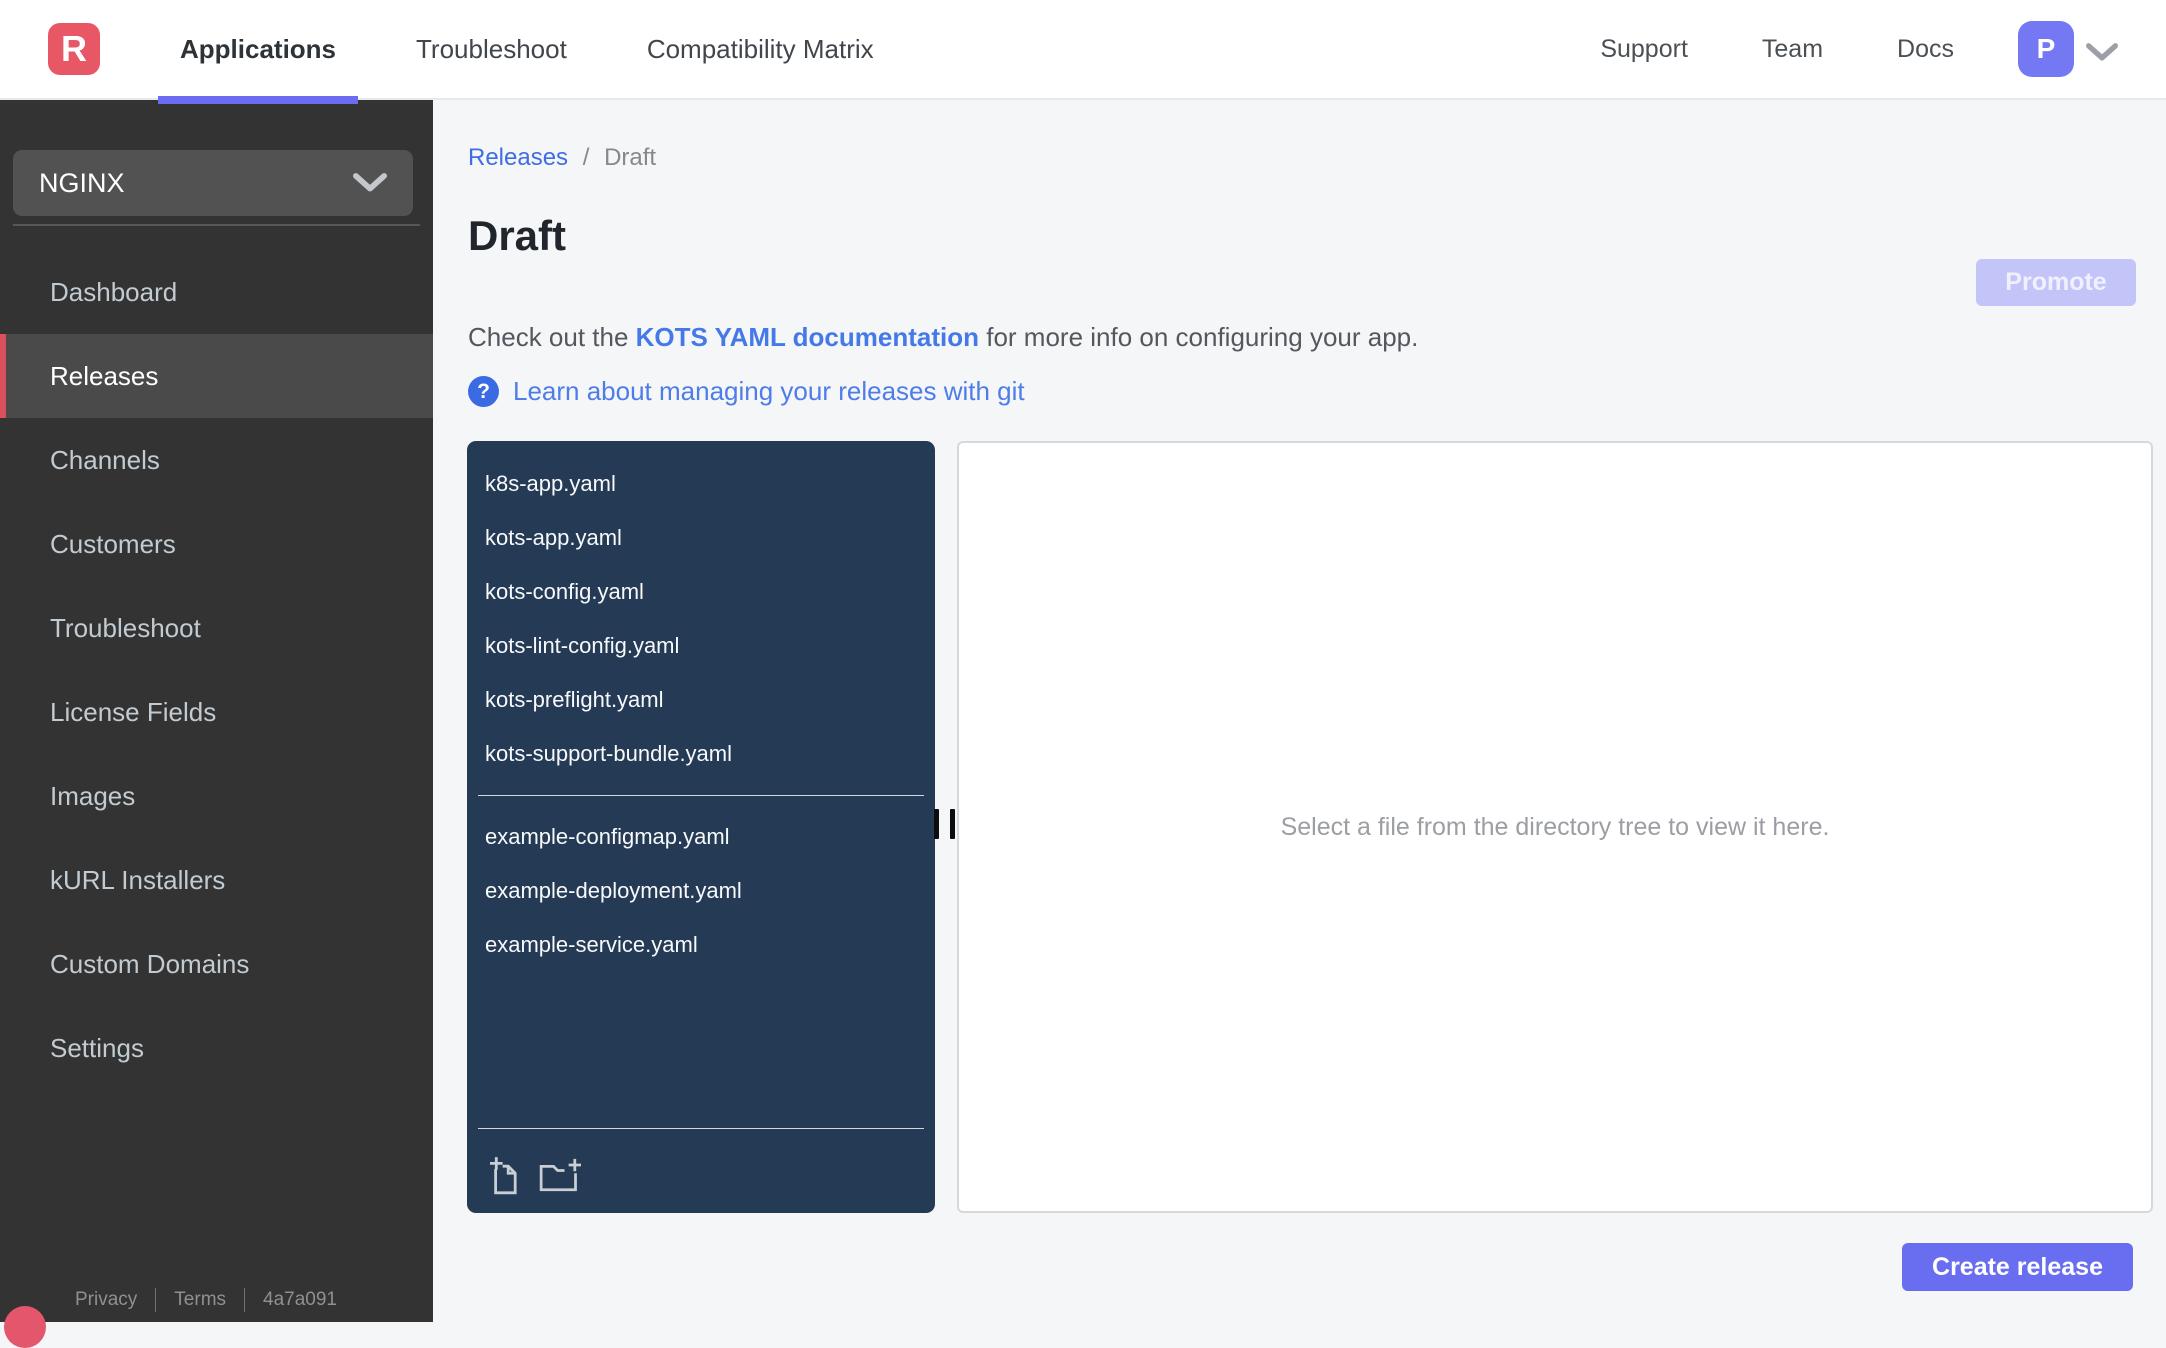  What do you see at coordinates (216, 628) in the screenshot?
I see `sidebar-item-troubleshoot: Troubleshoot` at bounding box center [216, 628].